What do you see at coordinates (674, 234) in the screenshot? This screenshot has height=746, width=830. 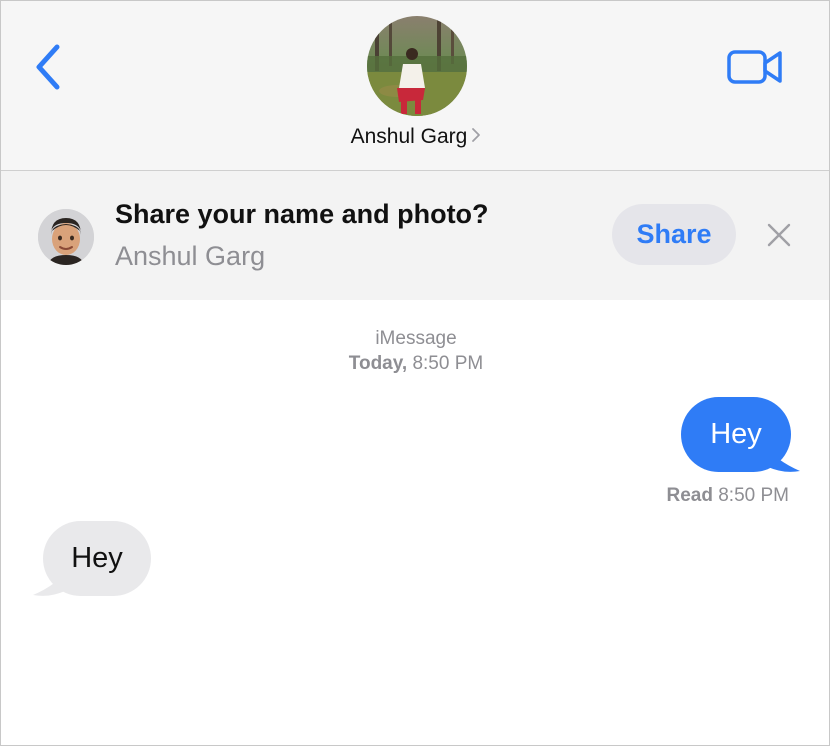 I see `share-button: Share` at bounding box center [674, 234].